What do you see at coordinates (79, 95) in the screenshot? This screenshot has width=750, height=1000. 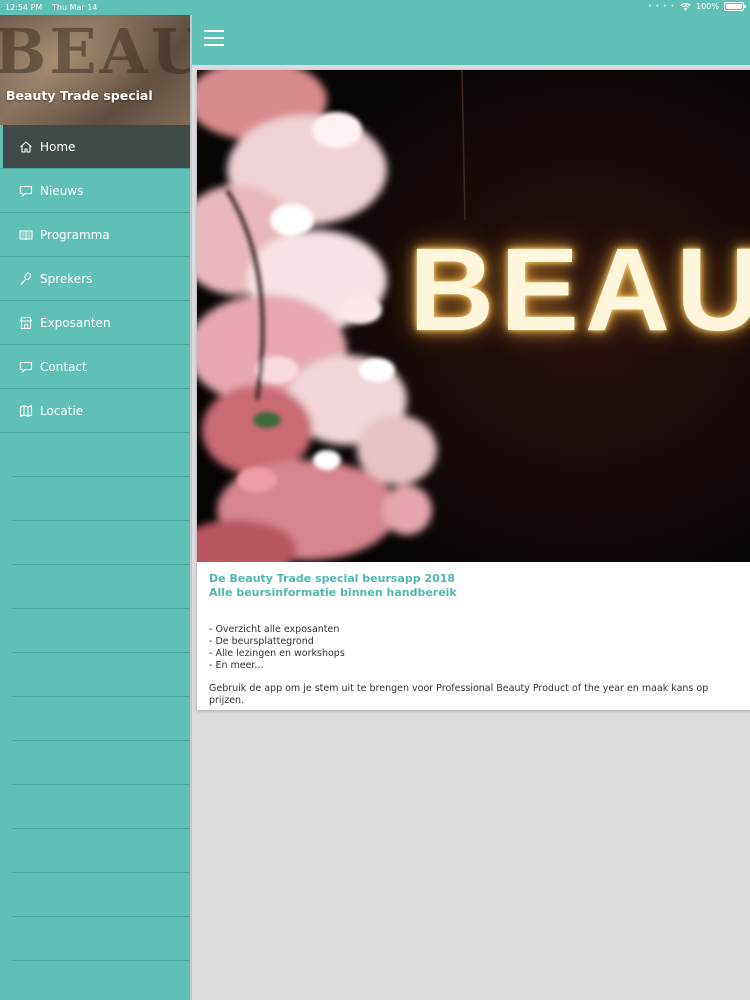 I see `sidebar-title: Beauty Trade special` at bounding box center [79, 95].